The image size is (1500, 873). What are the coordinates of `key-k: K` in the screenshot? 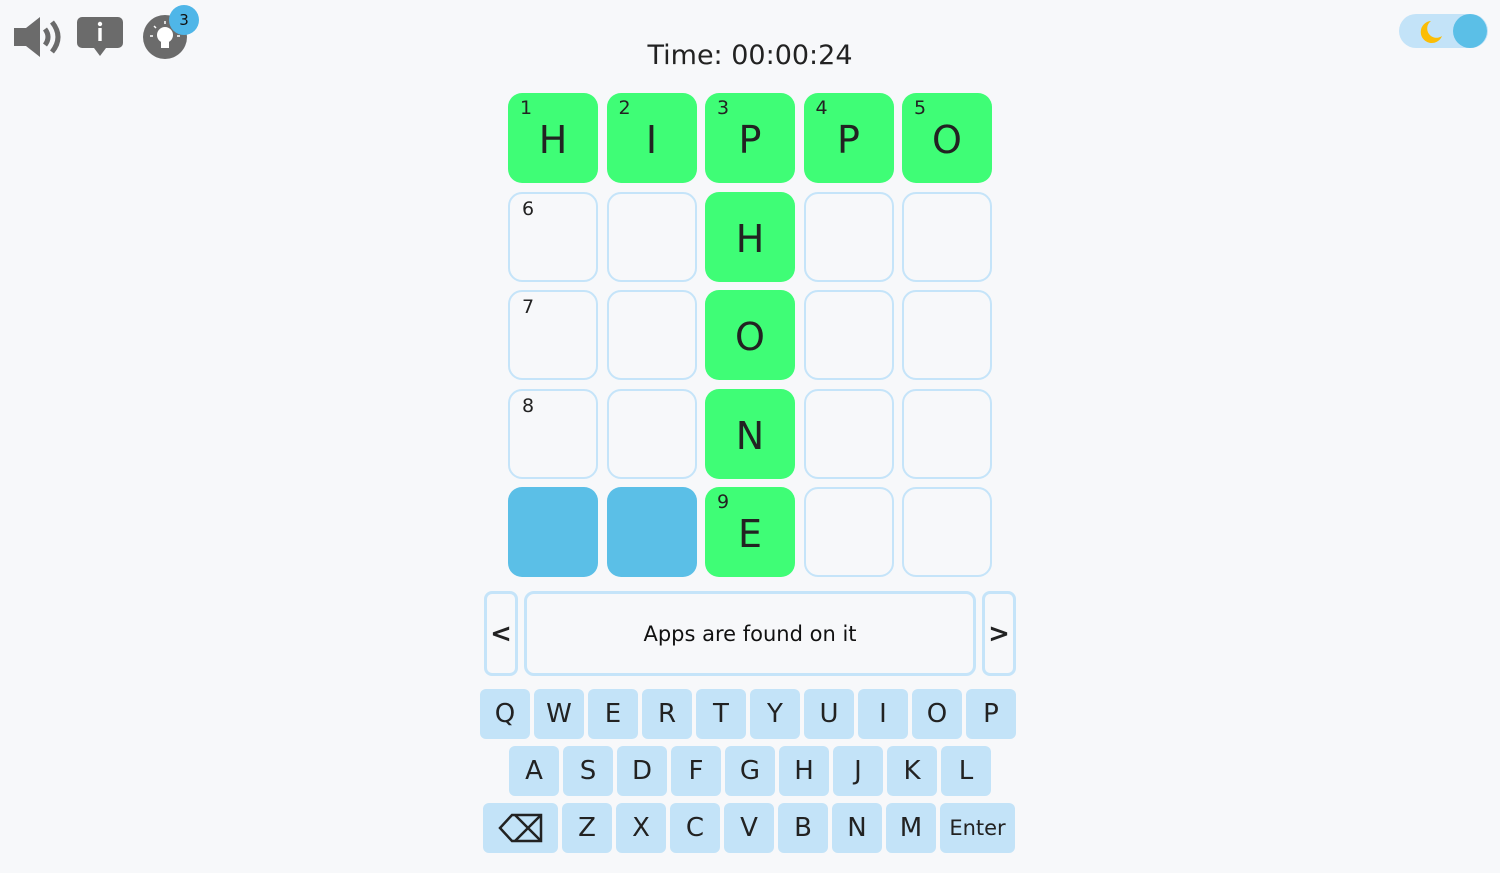 It's located at (912, 771).